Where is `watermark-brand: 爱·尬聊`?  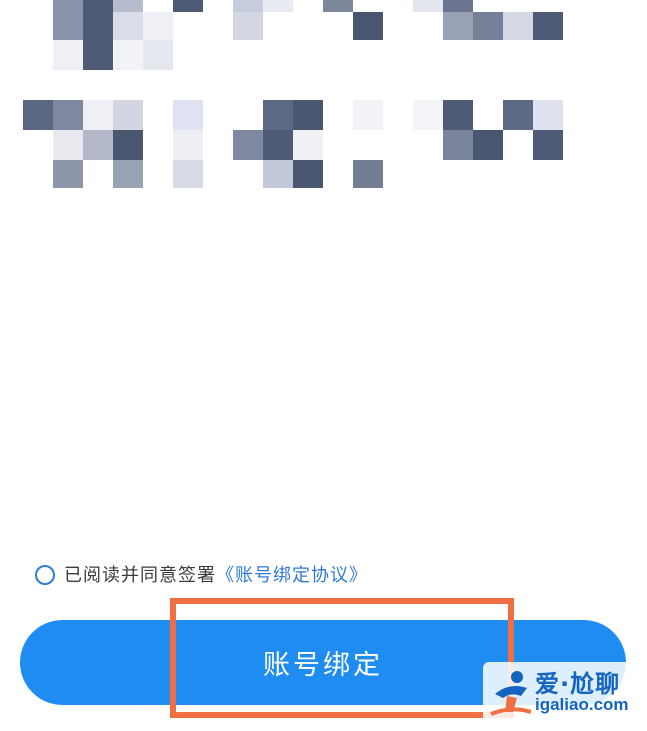
watermark-brand: 爱·尬聊 is located at coordinates (578, 684).